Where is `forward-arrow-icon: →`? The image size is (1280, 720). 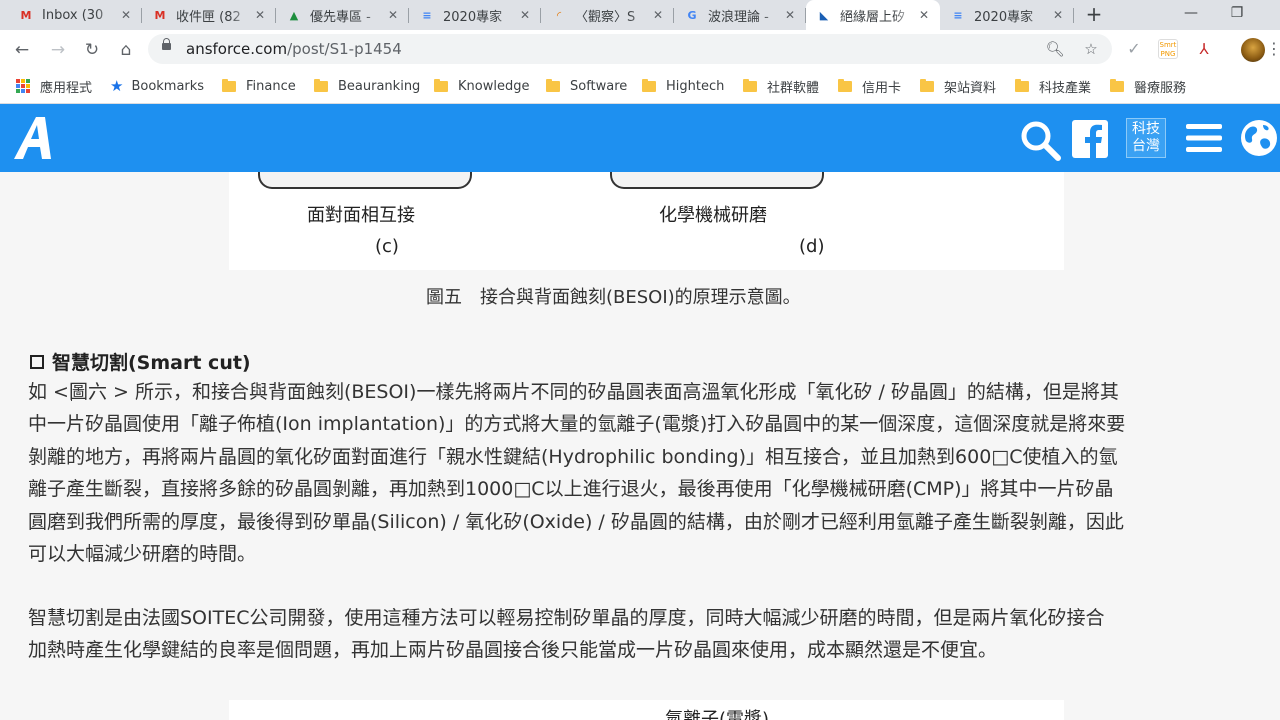
forward-arrow-icon: → is located at coordinates (58, 50).